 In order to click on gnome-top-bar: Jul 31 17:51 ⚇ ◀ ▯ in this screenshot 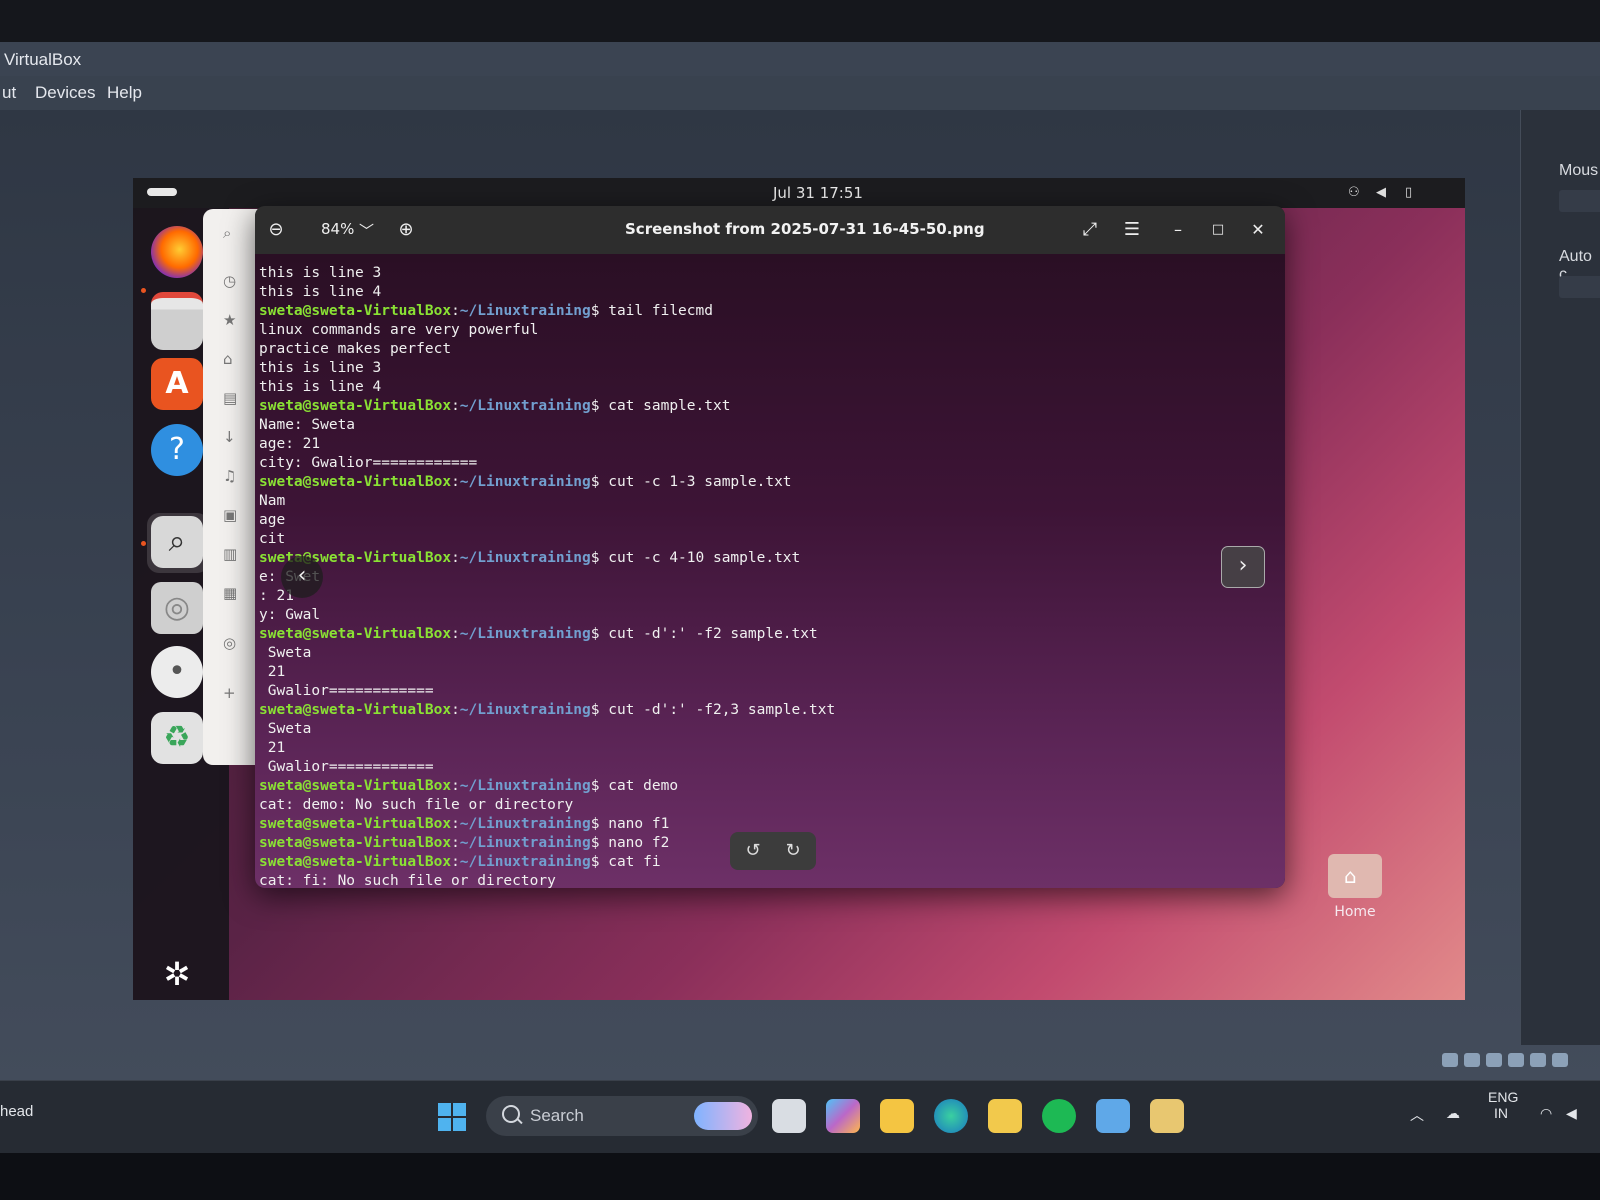, I will do `click(799, 193)`.